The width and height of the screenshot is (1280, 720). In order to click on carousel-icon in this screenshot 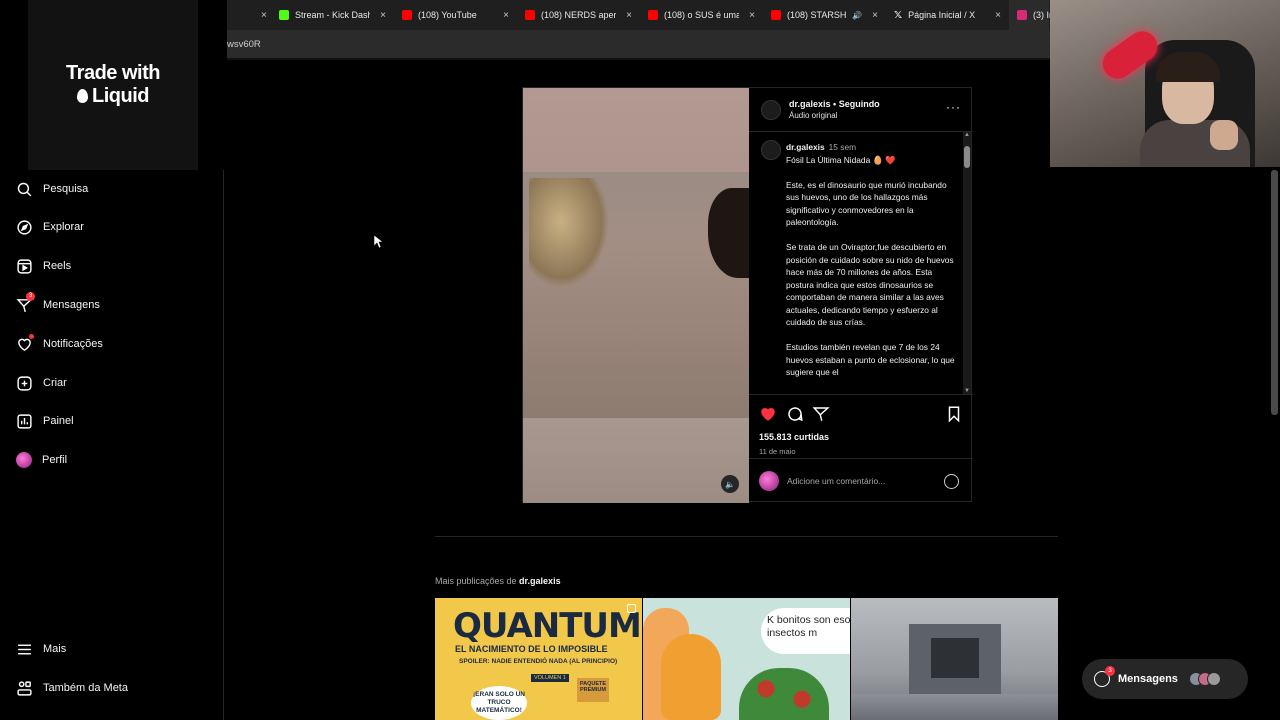, I will do `click(631, 608)`.